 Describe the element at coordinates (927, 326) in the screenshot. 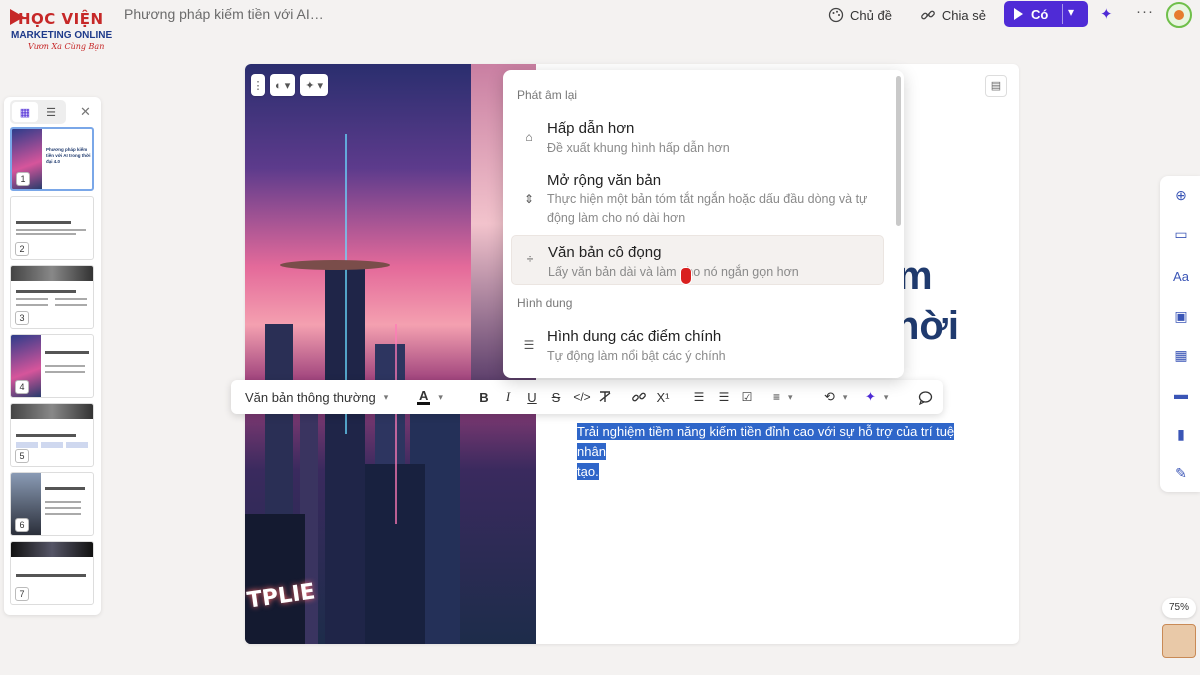

I see `slide-title-fragment: hời` at that location.